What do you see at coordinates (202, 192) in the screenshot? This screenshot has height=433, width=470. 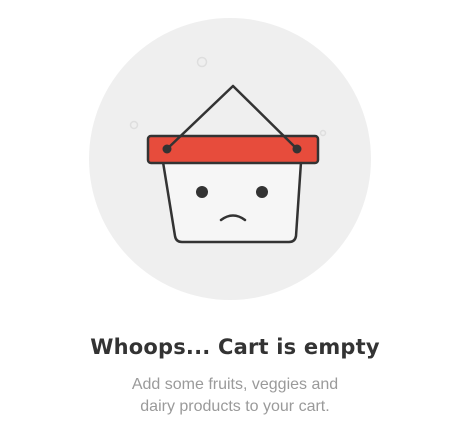 I see `left-eye` at bounding box center [202, 192].